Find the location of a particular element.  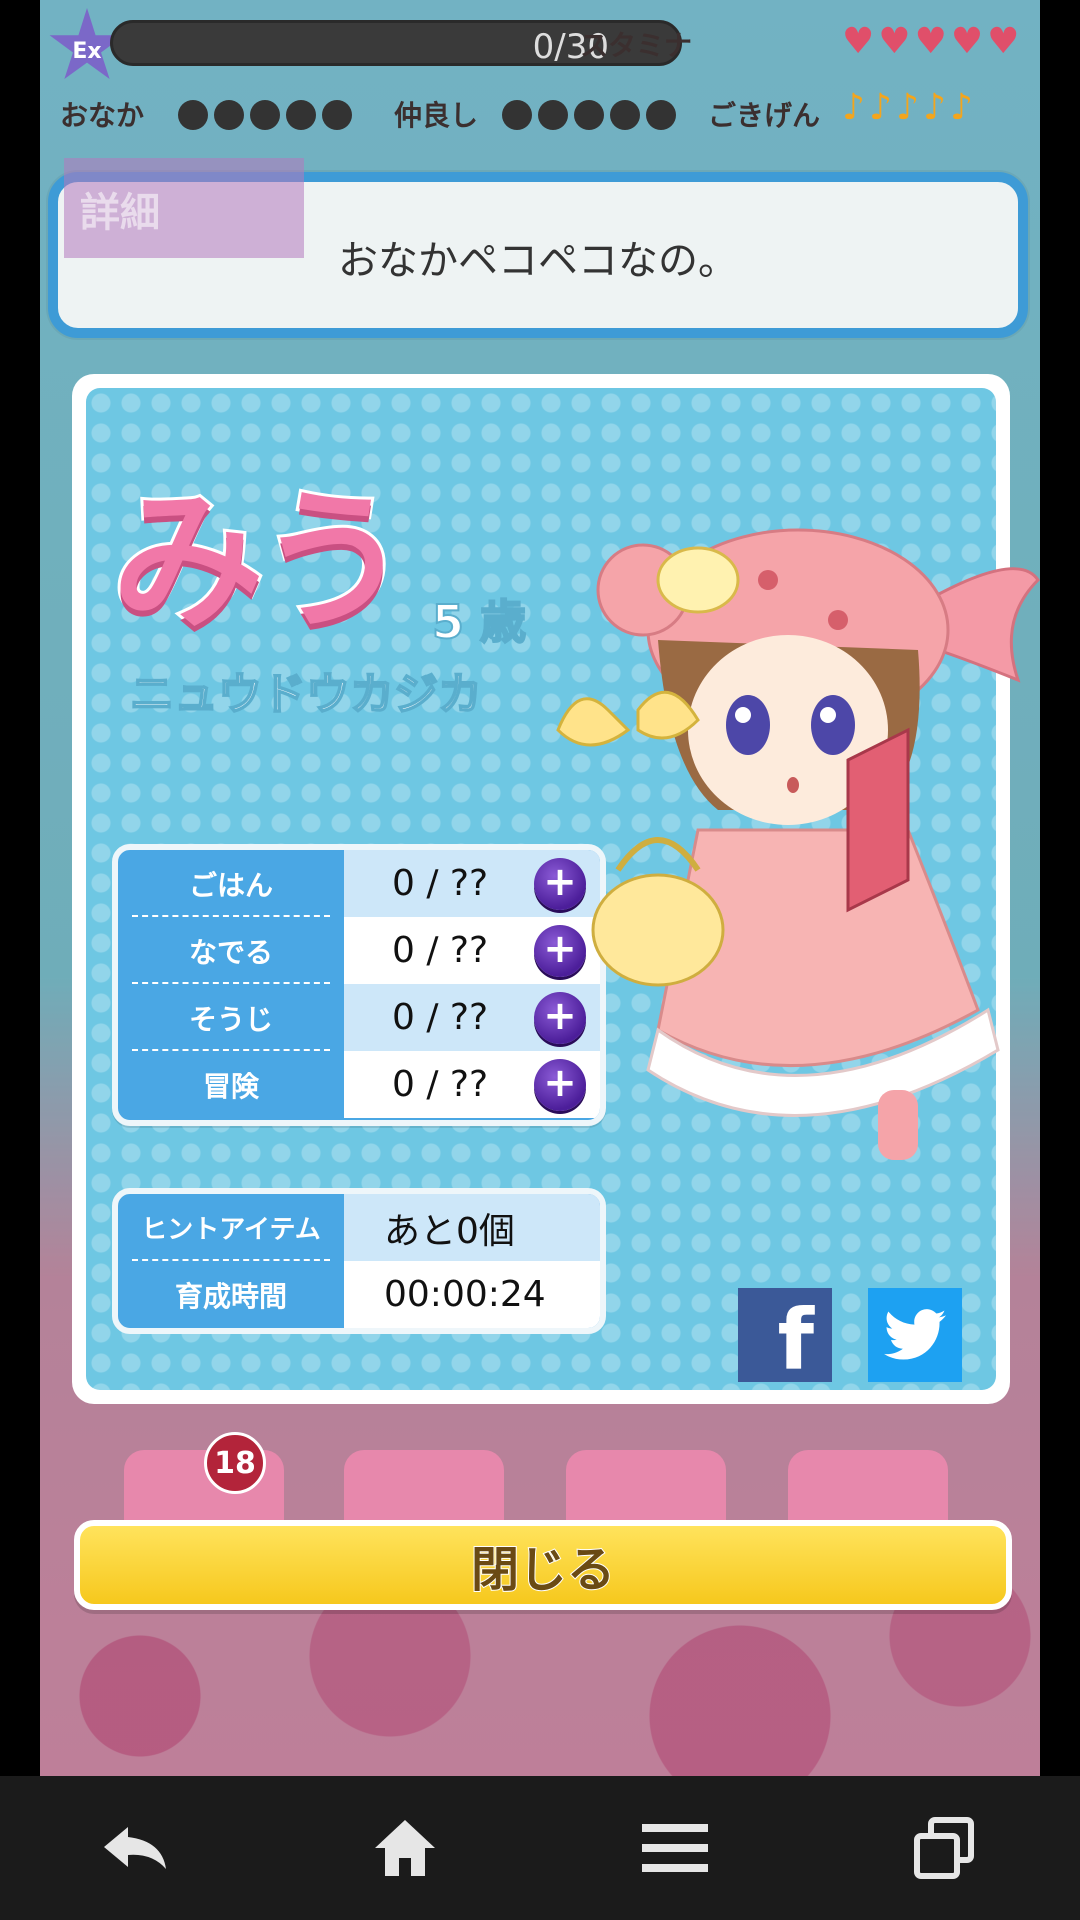

hunger-meter is located at coordinates (265, 115).